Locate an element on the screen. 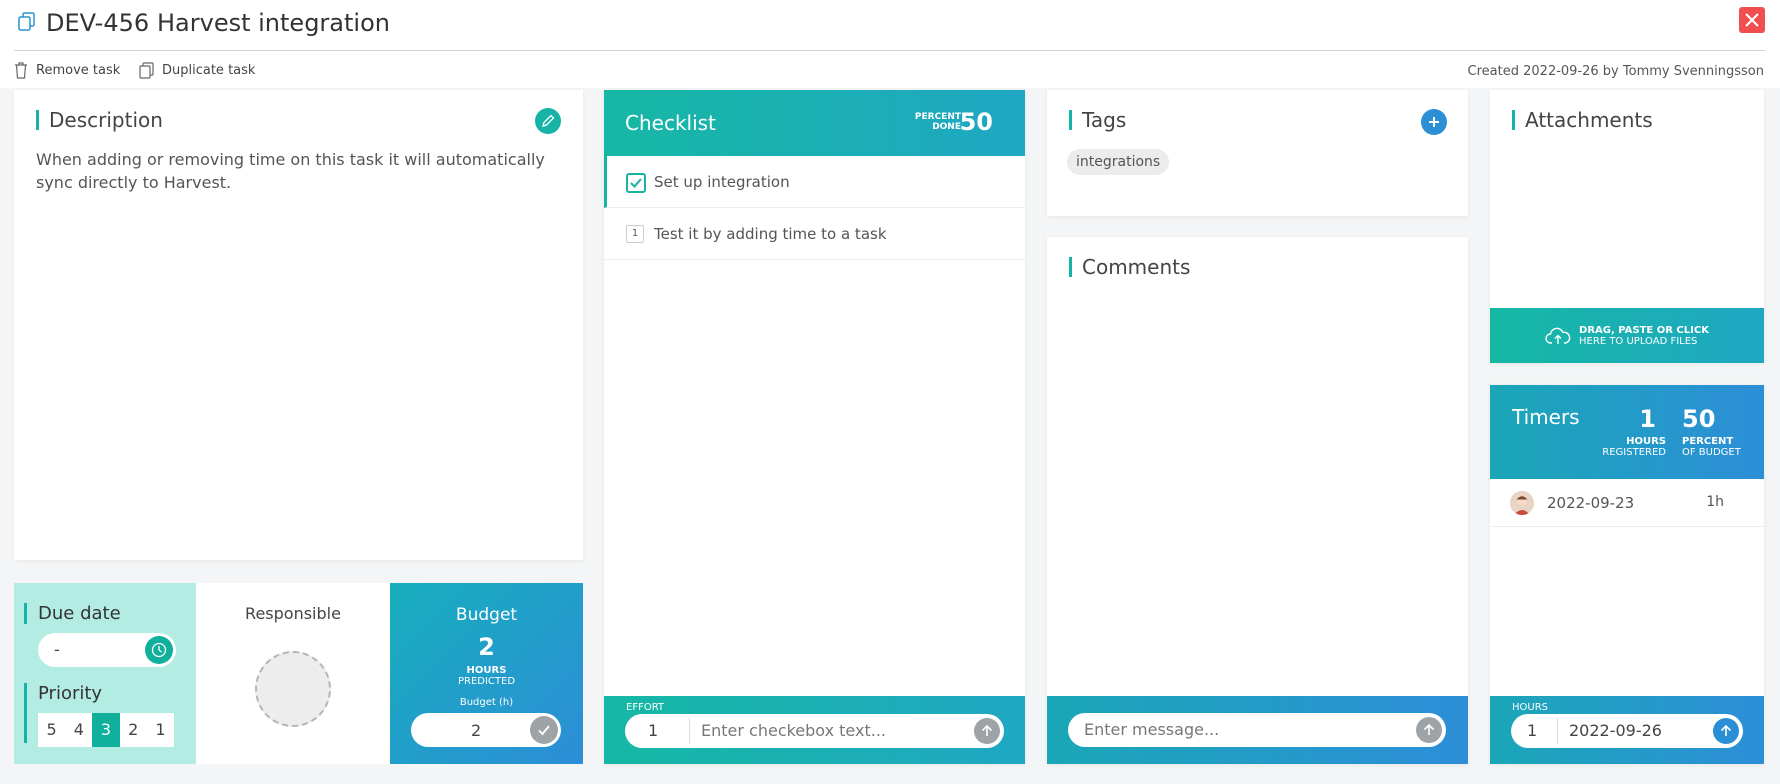  priority-option-5: 5 is located at coordinates (51, 730).